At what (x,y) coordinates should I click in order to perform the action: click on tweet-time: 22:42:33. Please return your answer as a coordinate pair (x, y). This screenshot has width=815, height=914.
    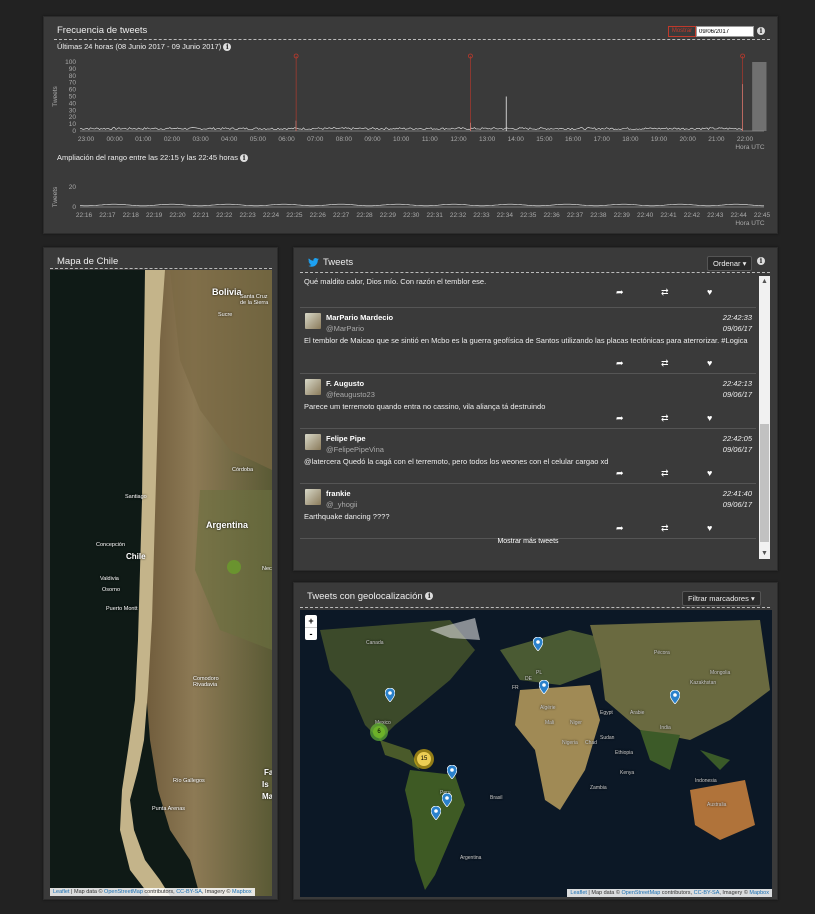
    Looking at the image, I should click on (737, 317).